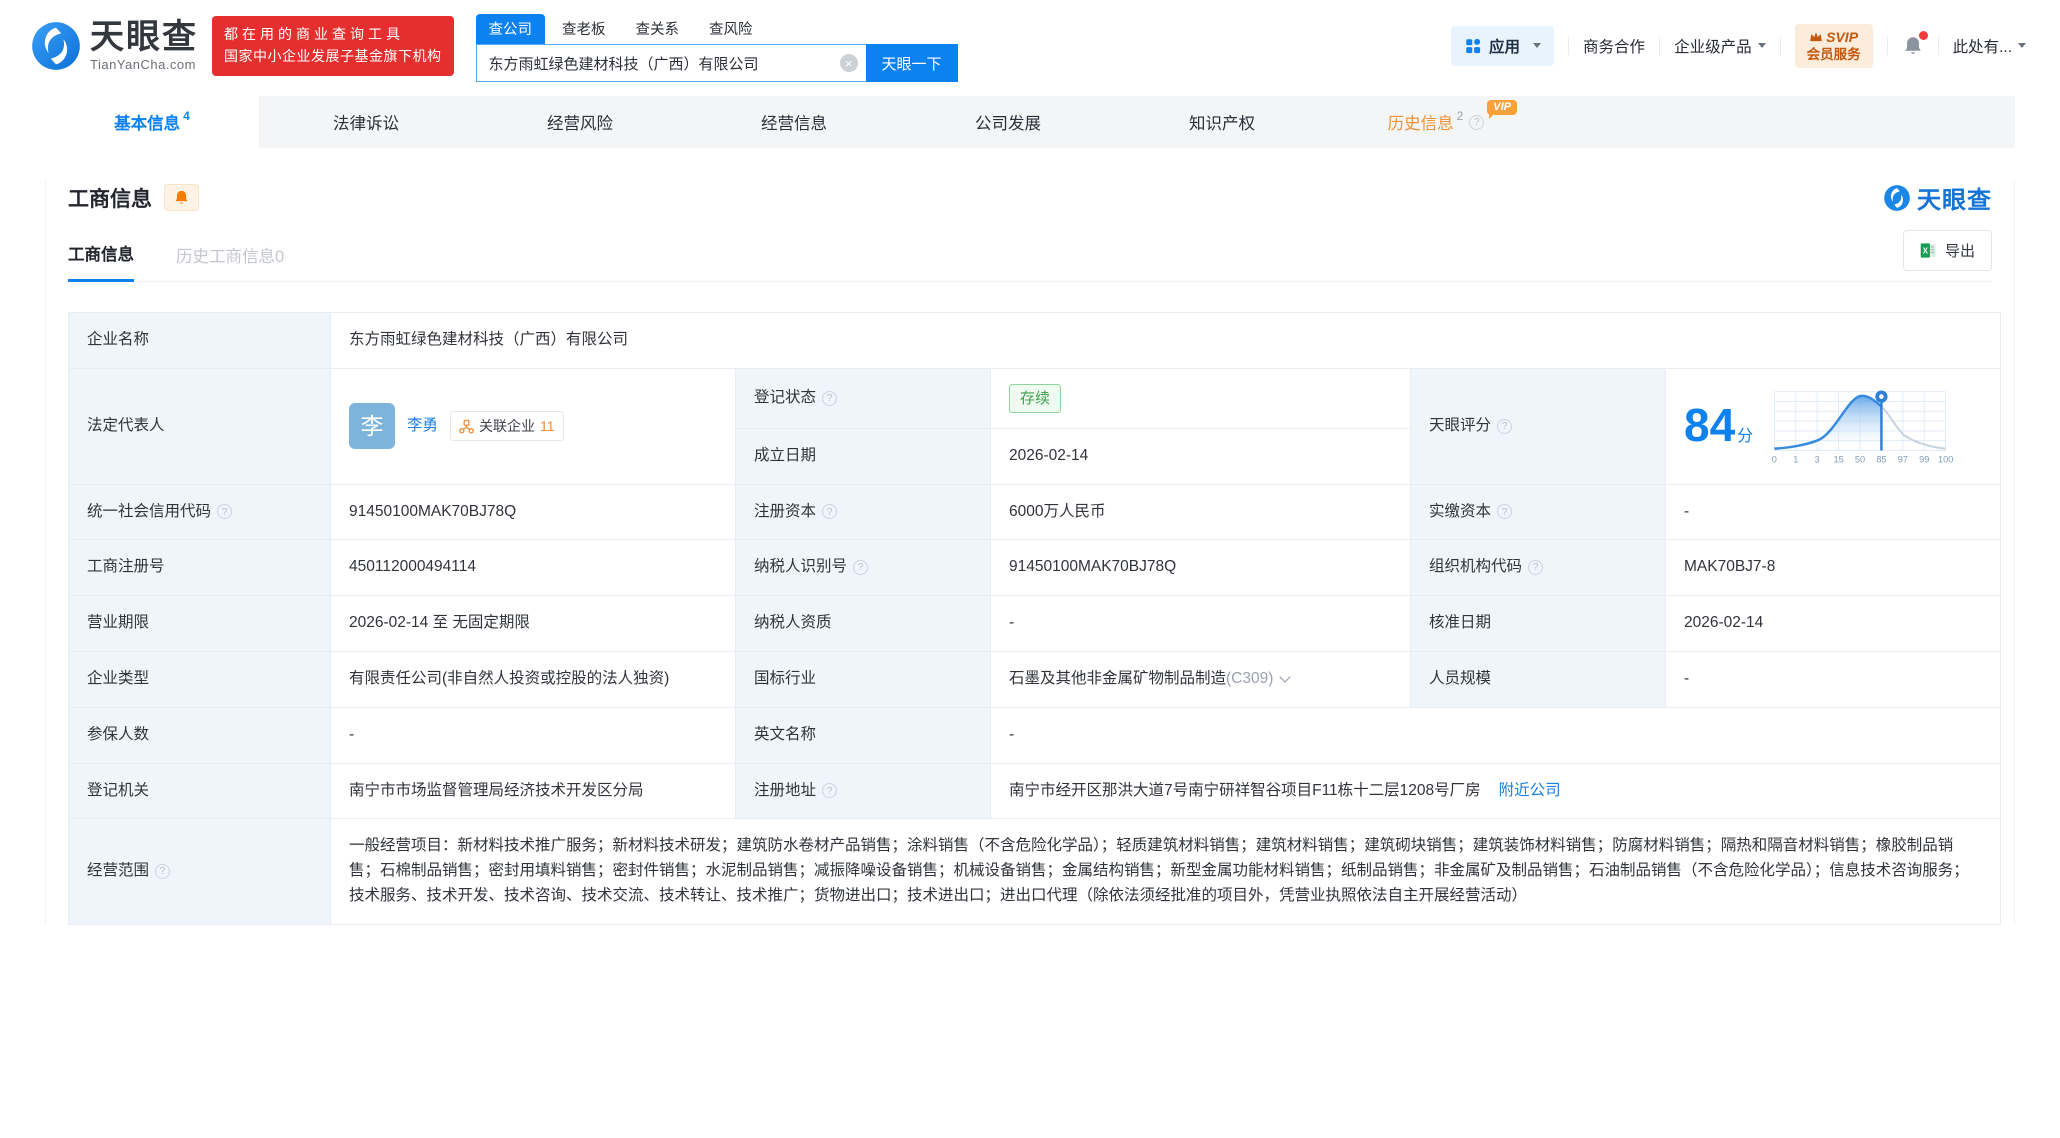  What do you see at coordinates (1945, 460) in the screenshot?
I see `svg-text: 100` at bounding box center [1945, 460].